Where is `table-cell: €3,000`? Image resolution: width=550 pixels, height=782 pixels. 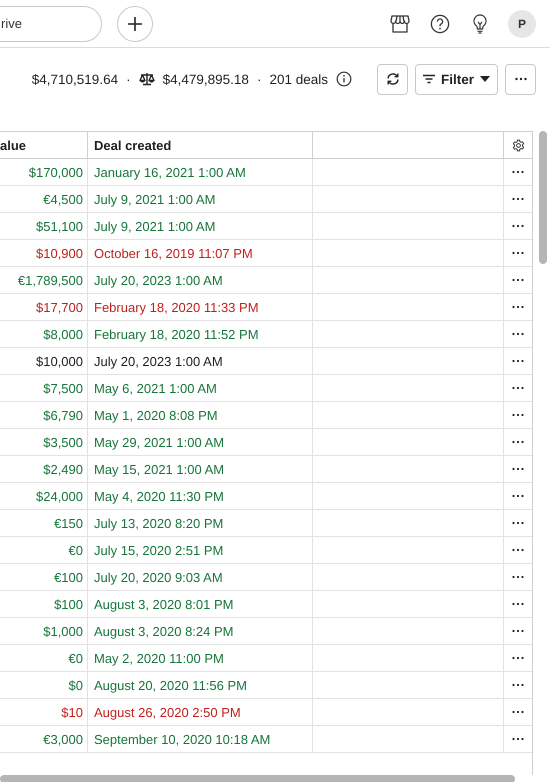
table-cell: €3,000 is located at coordinates (44, 739).